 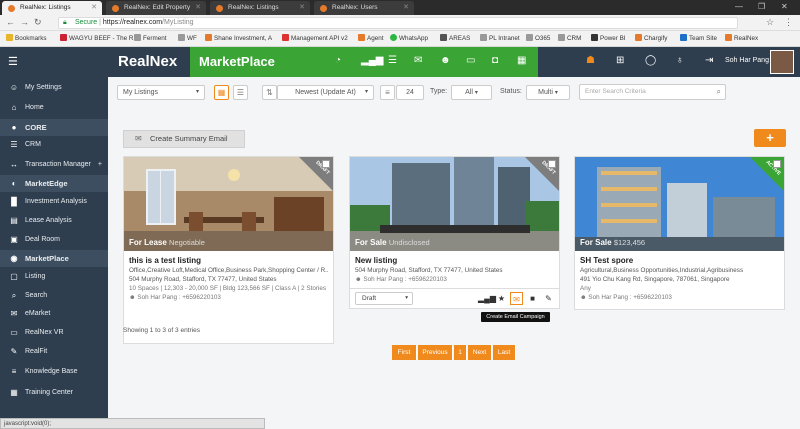 I want to click on bookmark-item: AREAS, so click(x=455, y=38).